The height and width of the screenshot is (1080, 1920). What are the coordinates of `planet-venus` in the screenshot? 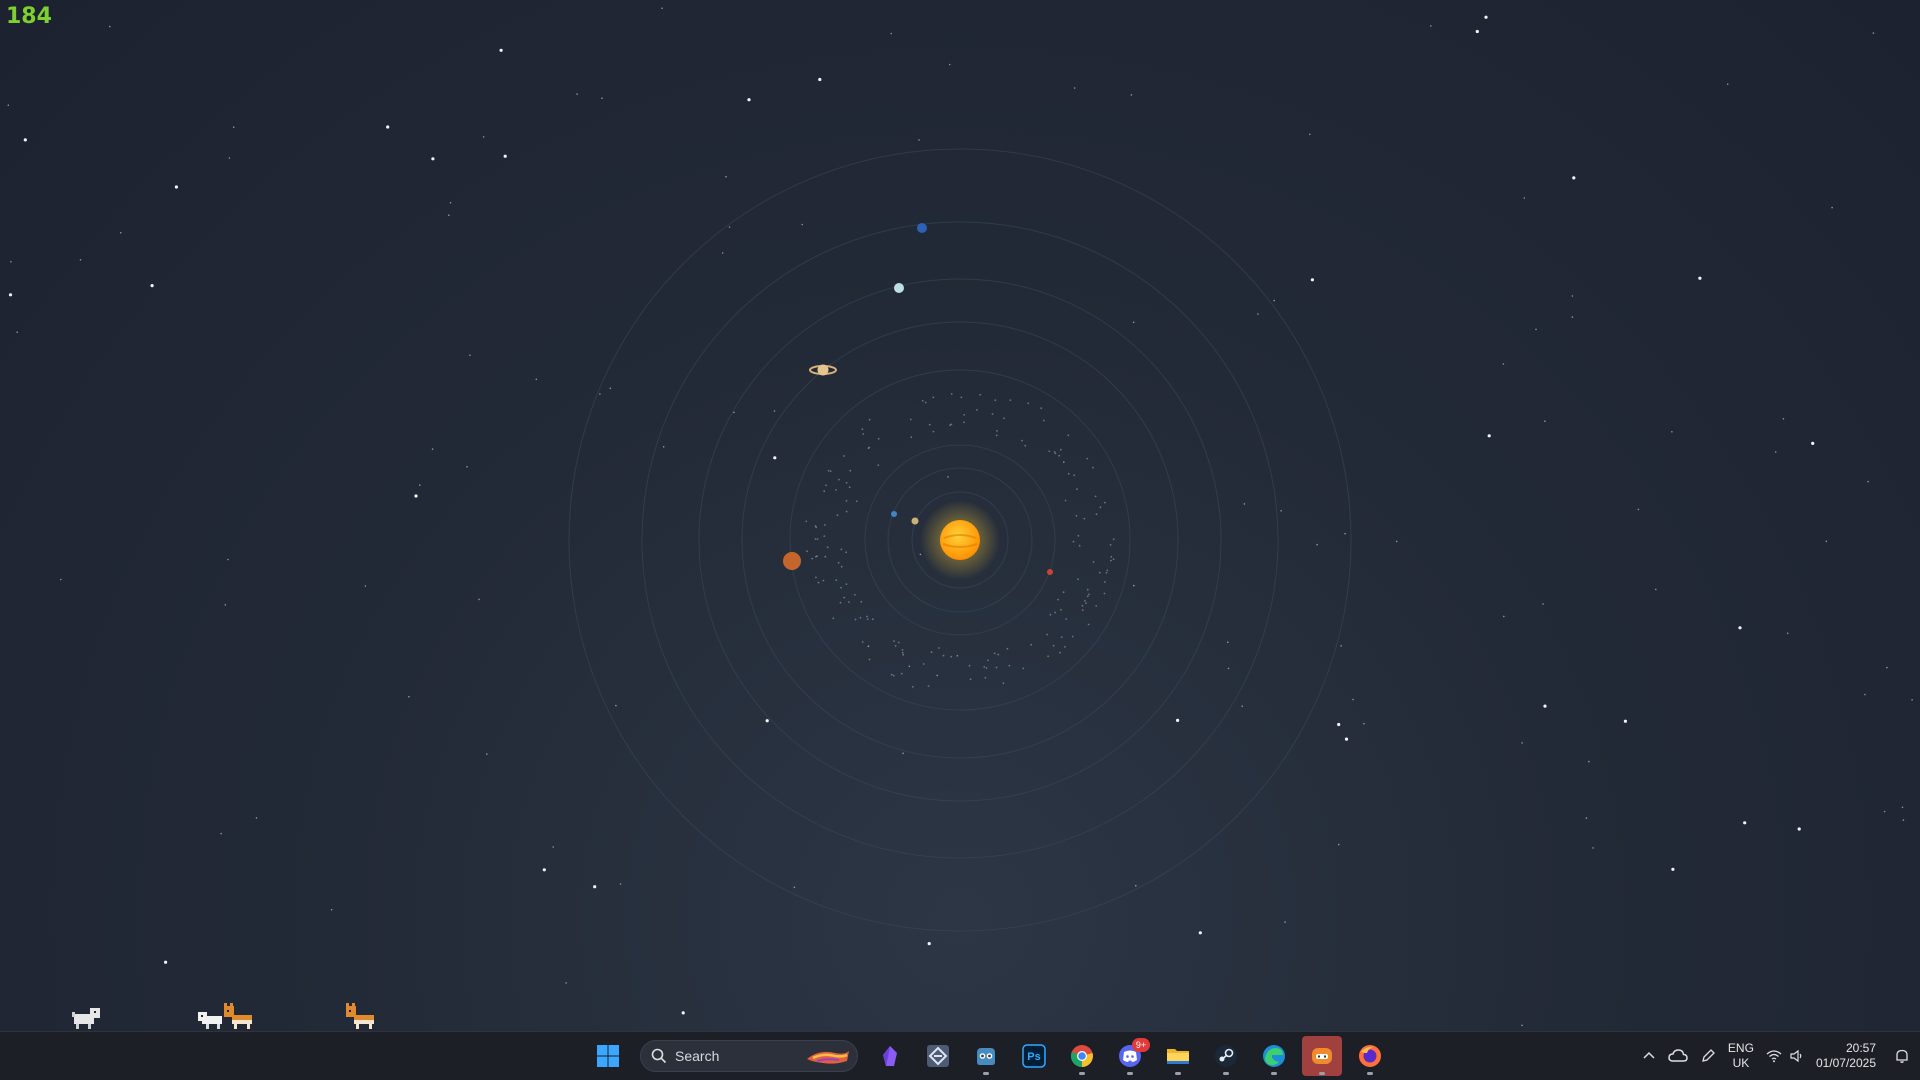 It's located at (894, 514).